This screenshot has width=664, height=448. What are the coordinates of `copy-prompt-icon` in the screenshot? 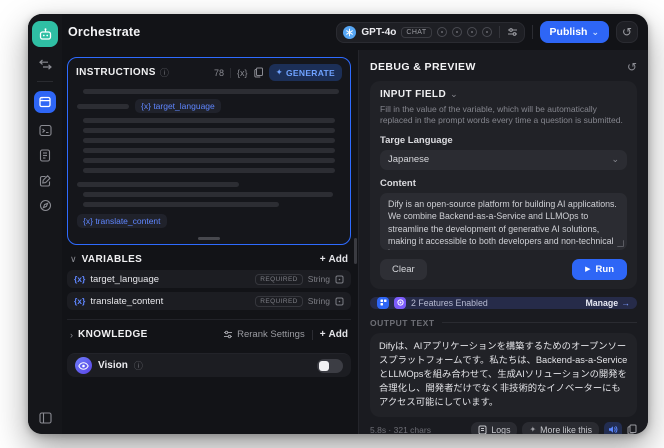 It's located at (258, 72).